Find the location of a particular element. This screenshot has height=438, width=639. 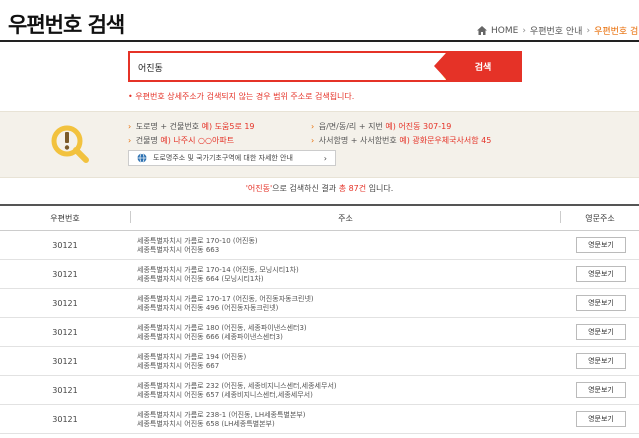

row-jibun-address: 세종특별자치시 어진동 657 (세종비지니스센터,세종세무서) is located at coordinates (237, 395).